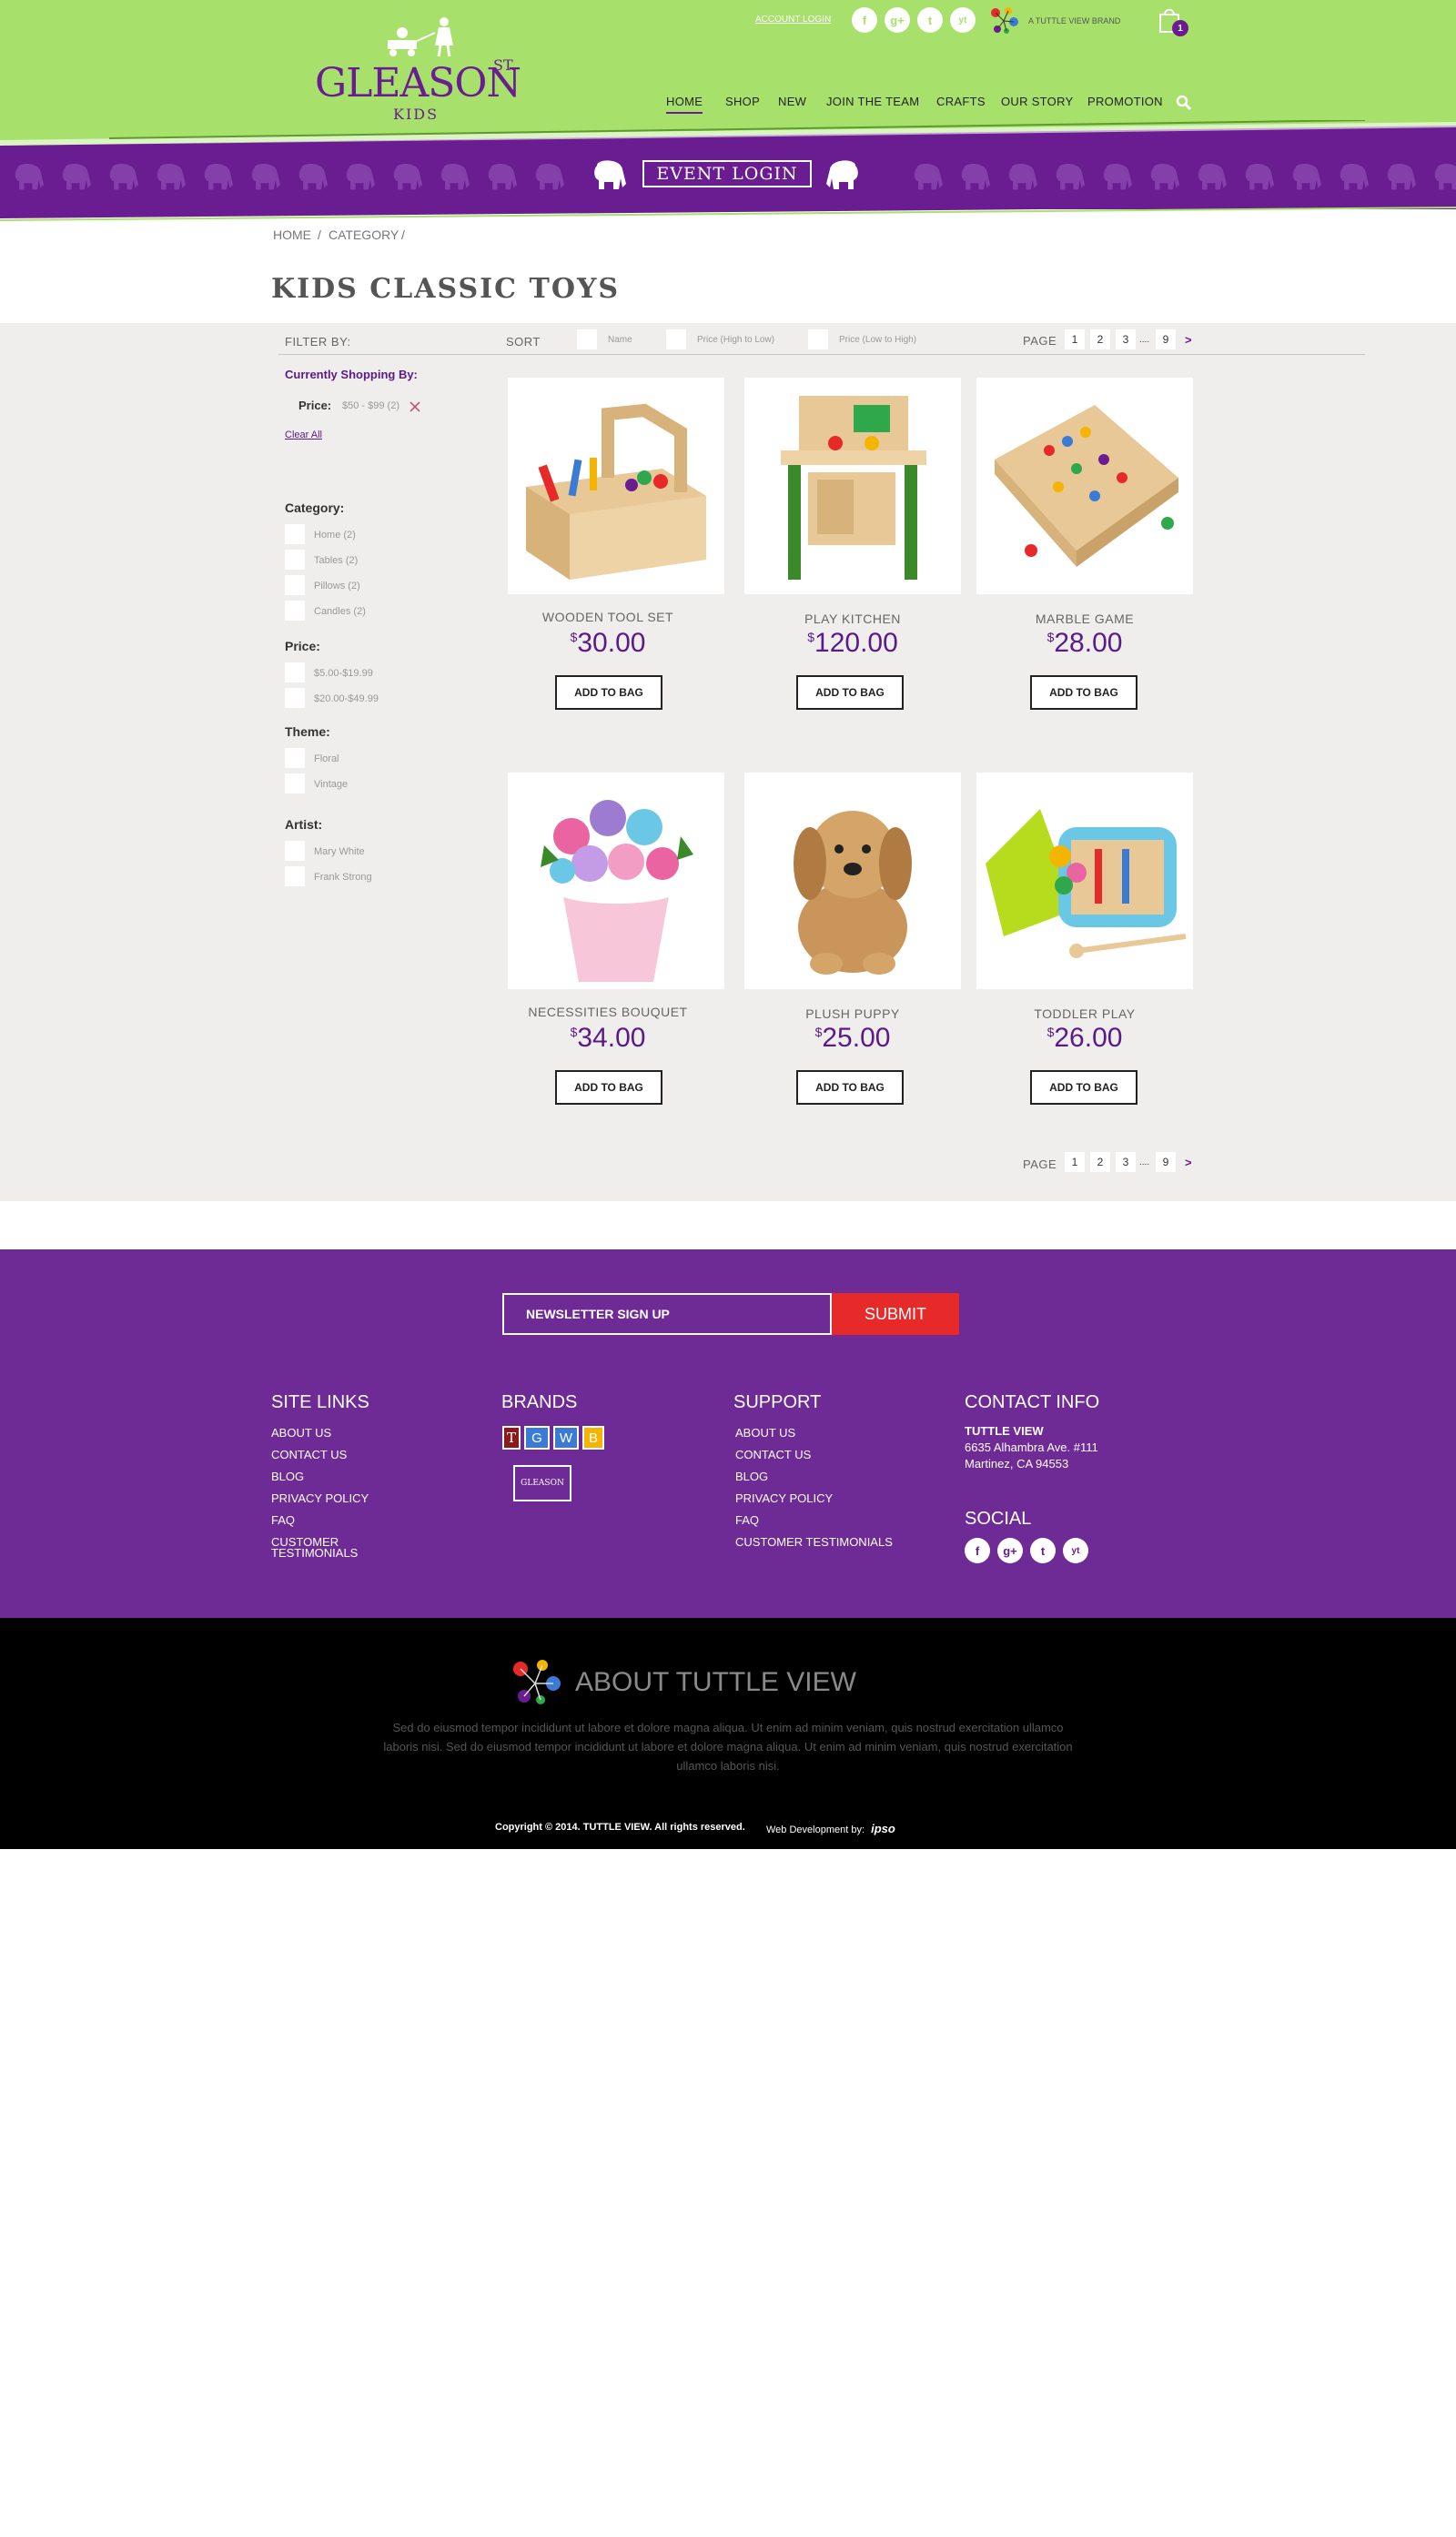 The width and height of the screenshot is (1456, 2537). I want to click on brand-g-logo: G, so click(537, 1438).